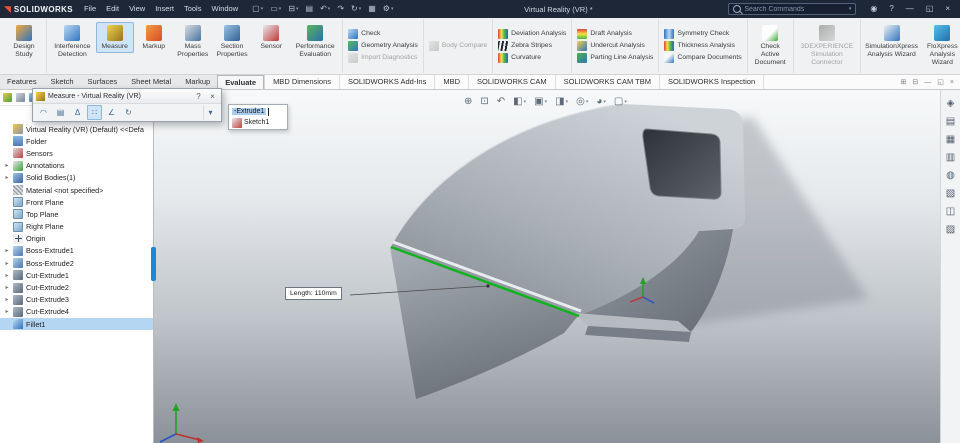 Image resolution: width=960 pixels, height=443 pixels. What do you see at coordinates (532, 58) in the screenshot?
I see `curvature-button: Curvature` at bounding box center [532, 58].